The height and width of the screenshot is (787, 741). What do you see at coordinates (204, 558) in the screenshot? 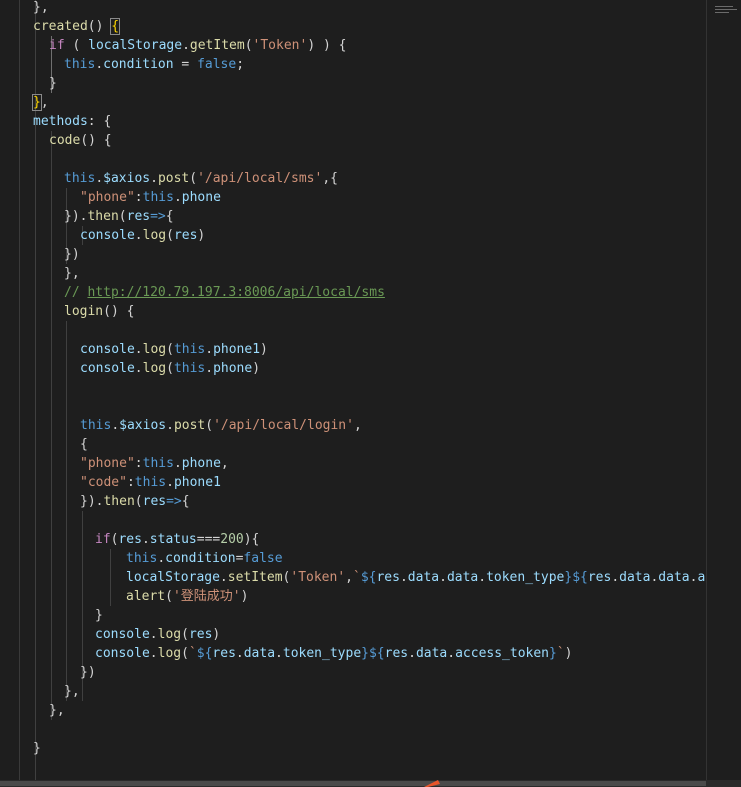
I see `code-line: this.condition=false` at bounding box center [204, 558].